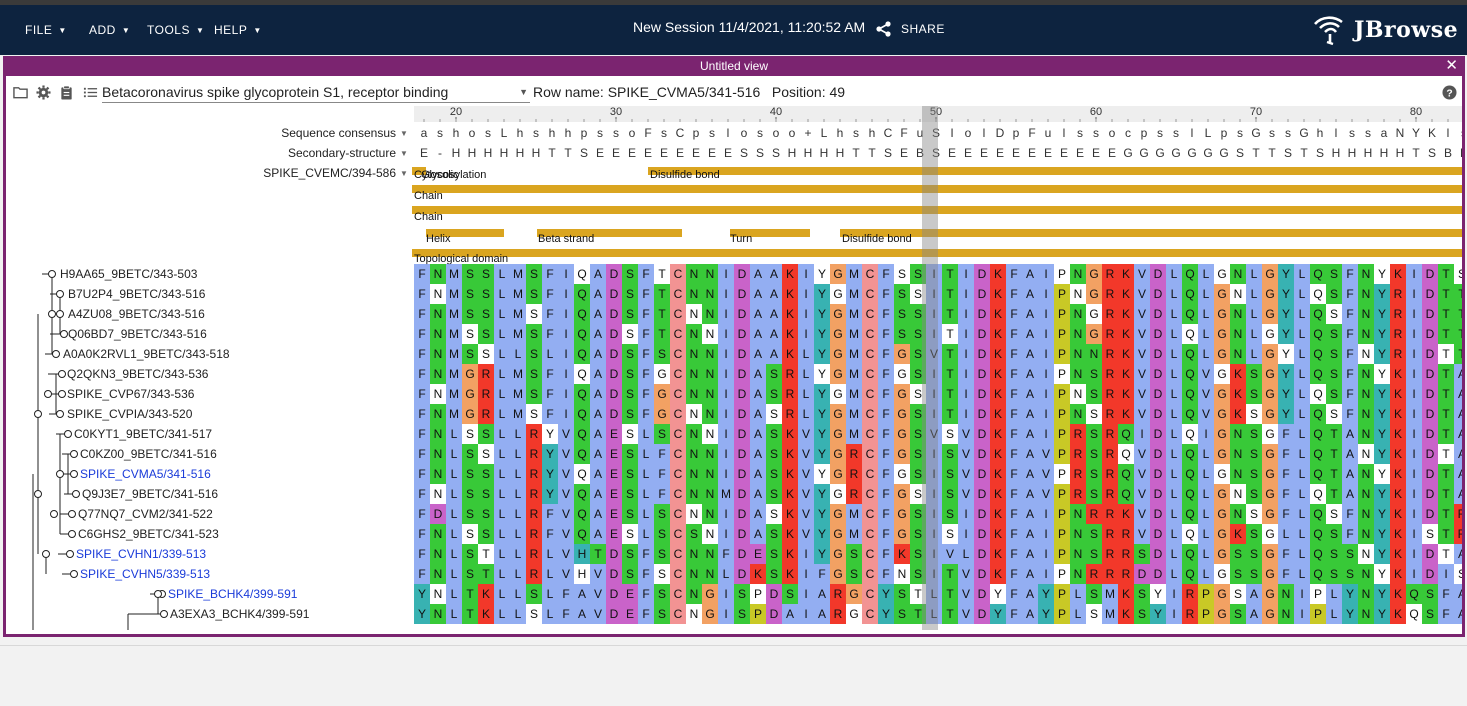 The width and height of the screenshot is (1467, 706). Describe the element at coordinates (39, 30) in the screenshot. I see `menu-file-label: FILE` at that location.